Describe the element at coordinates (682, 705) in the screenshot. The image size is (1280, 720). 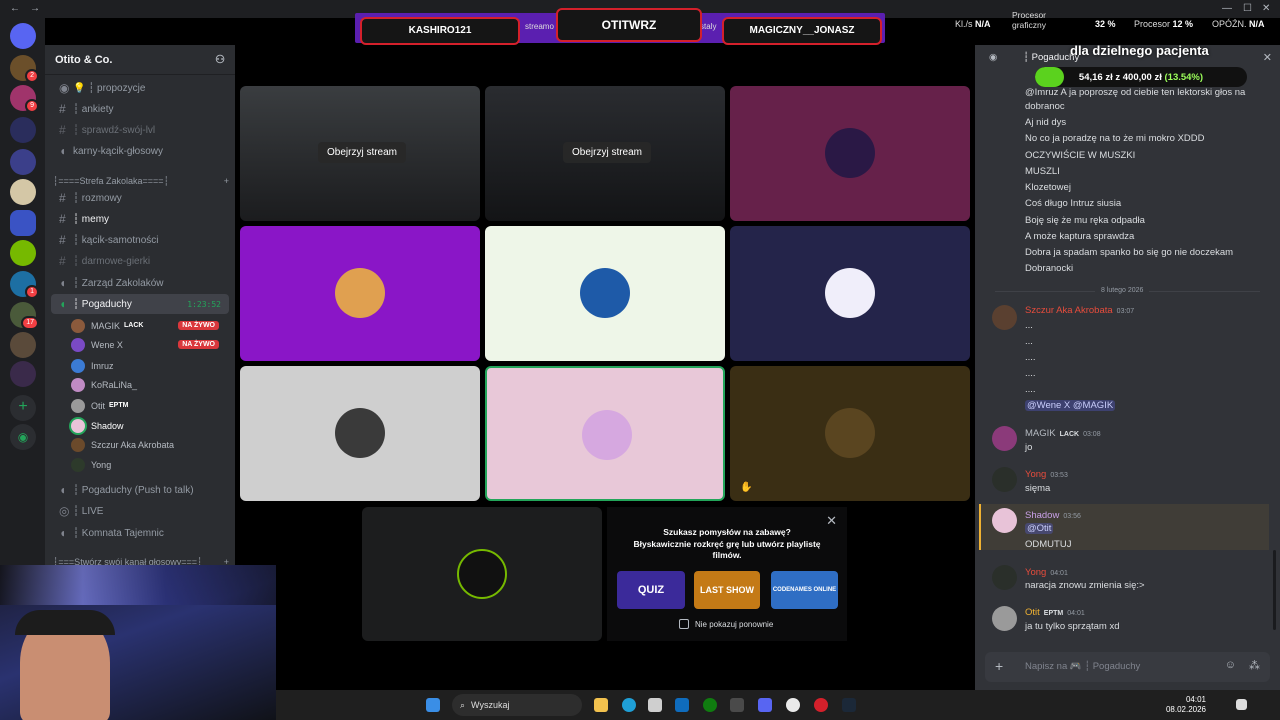
I see `outlook-icon` at that location.